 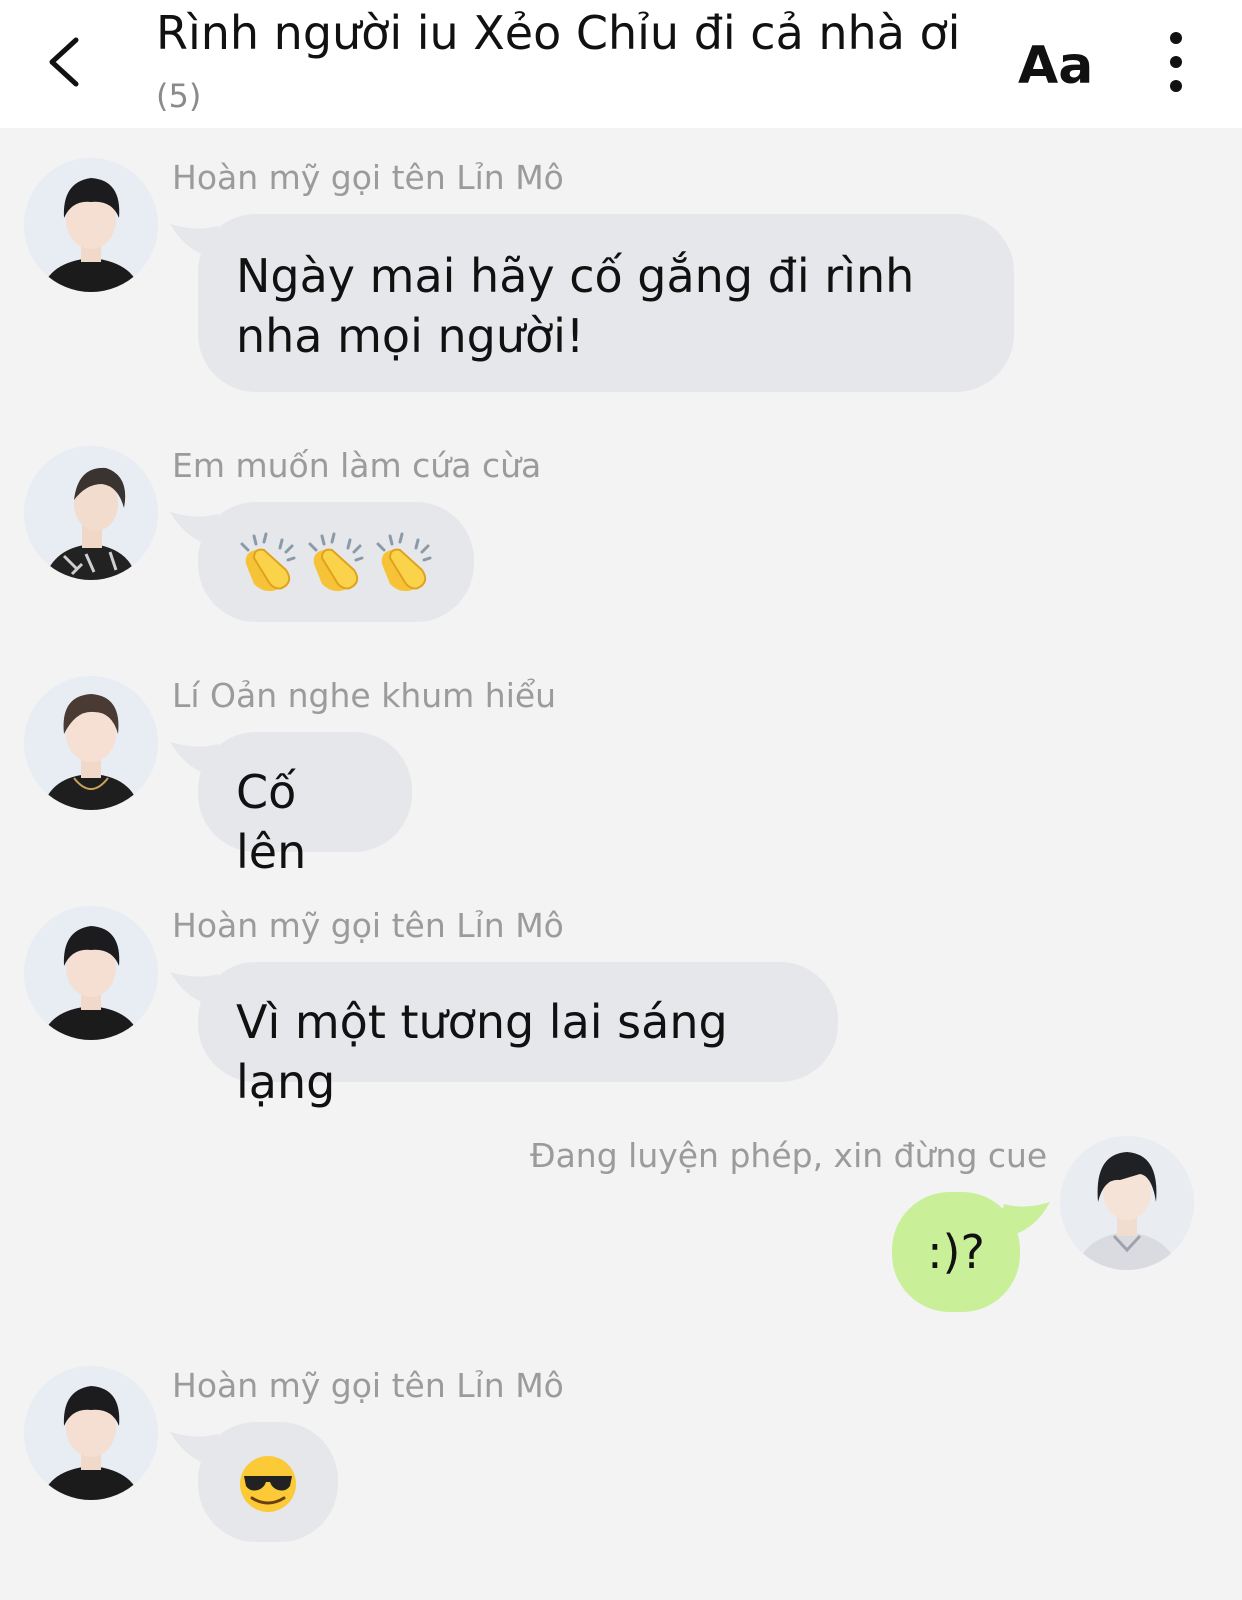 I want to click on message-bubble: Vì một tương lai sáng lạng, so click(x=518, y=1035).